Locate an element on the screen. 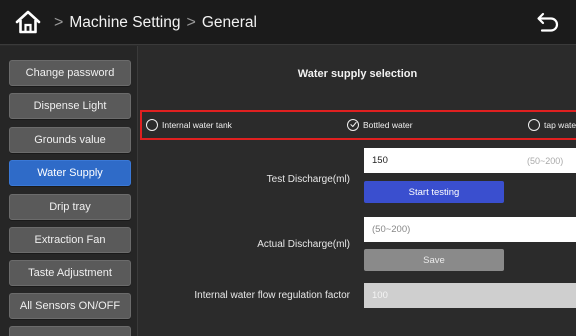  save-button: Save is located at coordinates (434, 260).